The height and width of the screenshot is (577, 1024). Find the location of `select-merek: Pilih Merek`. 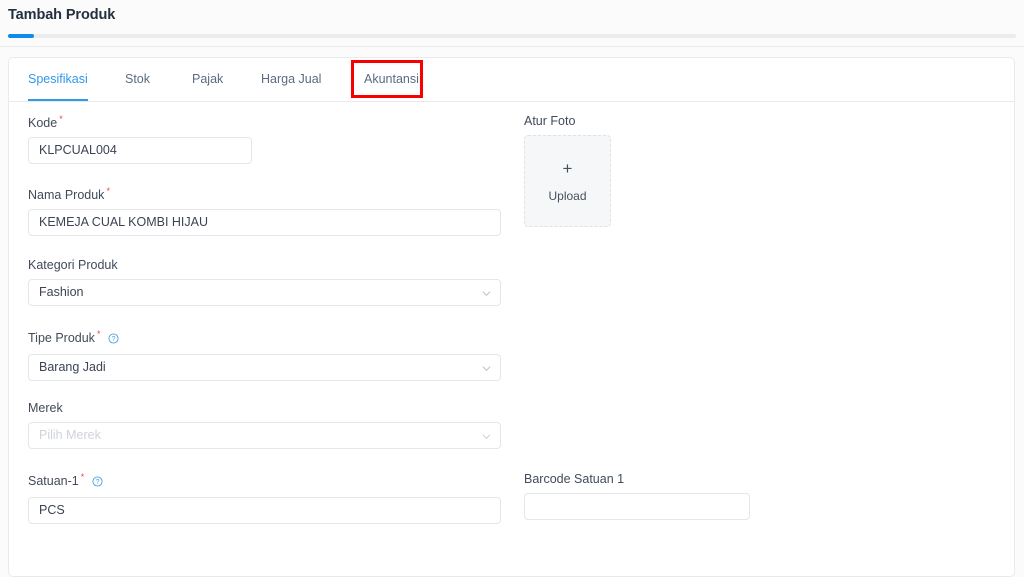

select-merek: Pilih Merek is located at coordinates (264, 435).